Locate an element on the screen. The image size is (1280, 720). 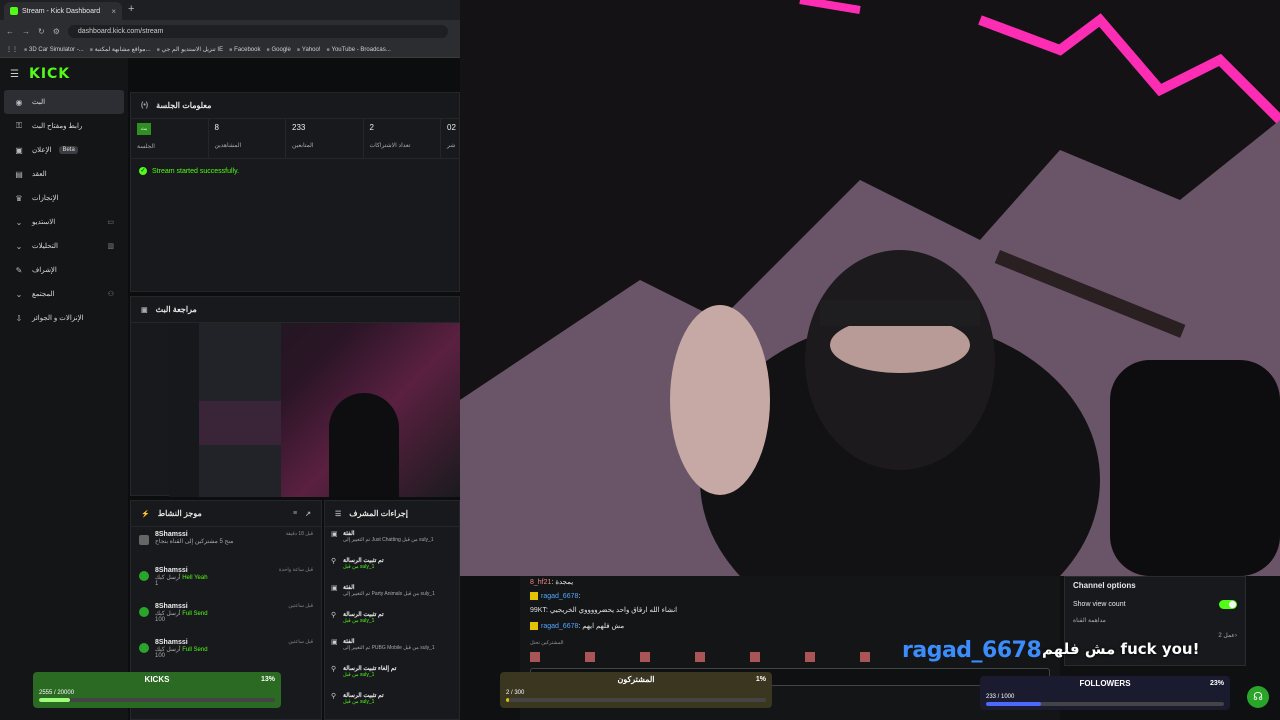
popout-icon: ↗ is located at coordinates (308, 514).